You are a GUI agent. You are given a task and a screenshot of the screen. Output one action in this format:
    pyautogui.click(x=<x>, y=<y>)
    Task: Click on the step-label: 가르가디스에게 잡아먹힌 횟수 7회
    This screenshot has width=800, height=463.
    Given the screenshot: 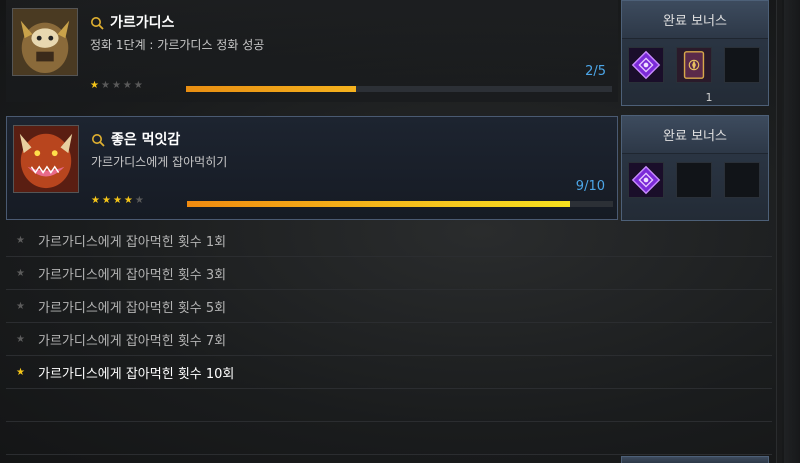 What is the action you would take?
    pyautogui.click(x=132, y=341)
    